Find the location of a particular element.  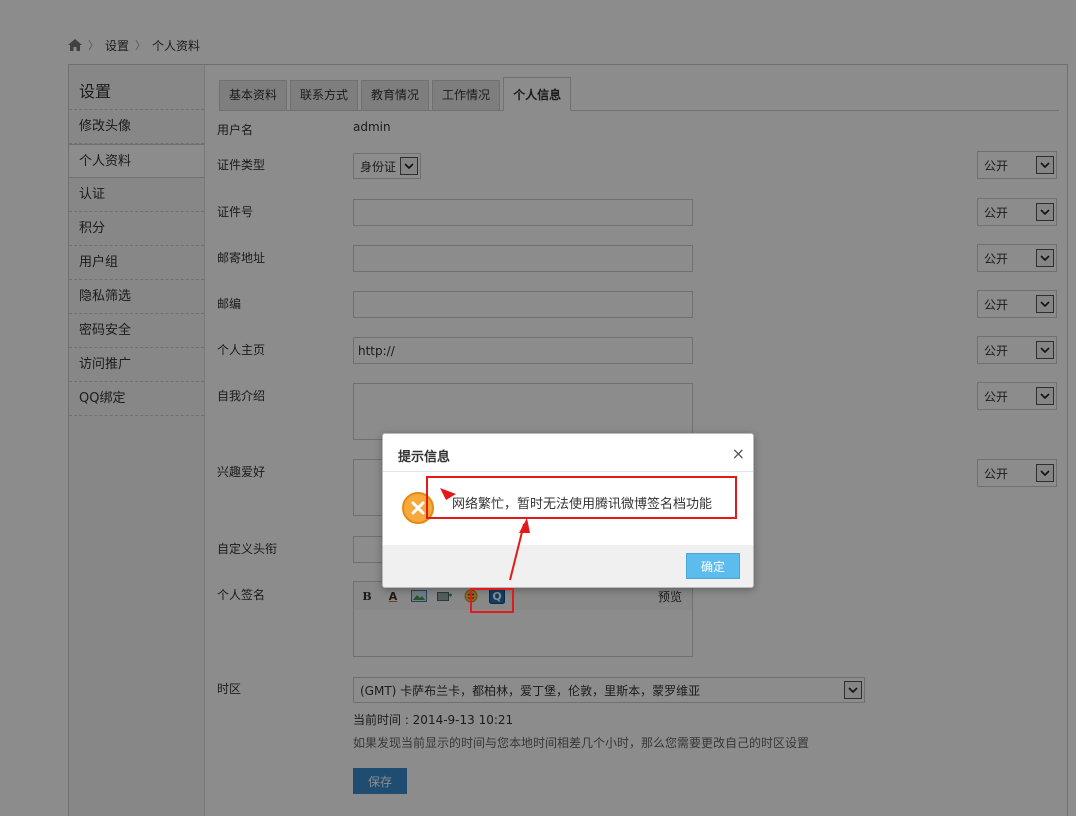

ok-button: 确定 is located at coordinates (713, 566).